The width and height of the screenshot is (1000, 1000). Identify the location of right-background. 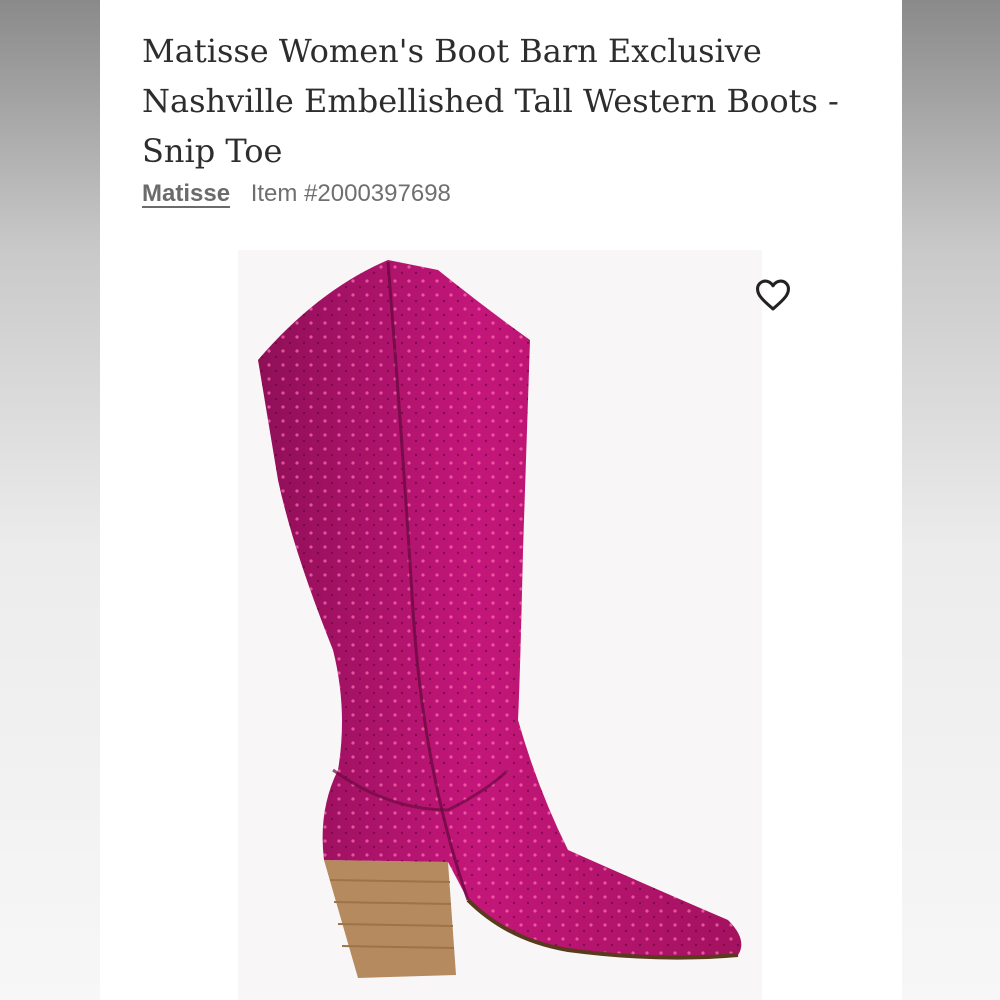
(951, 500).